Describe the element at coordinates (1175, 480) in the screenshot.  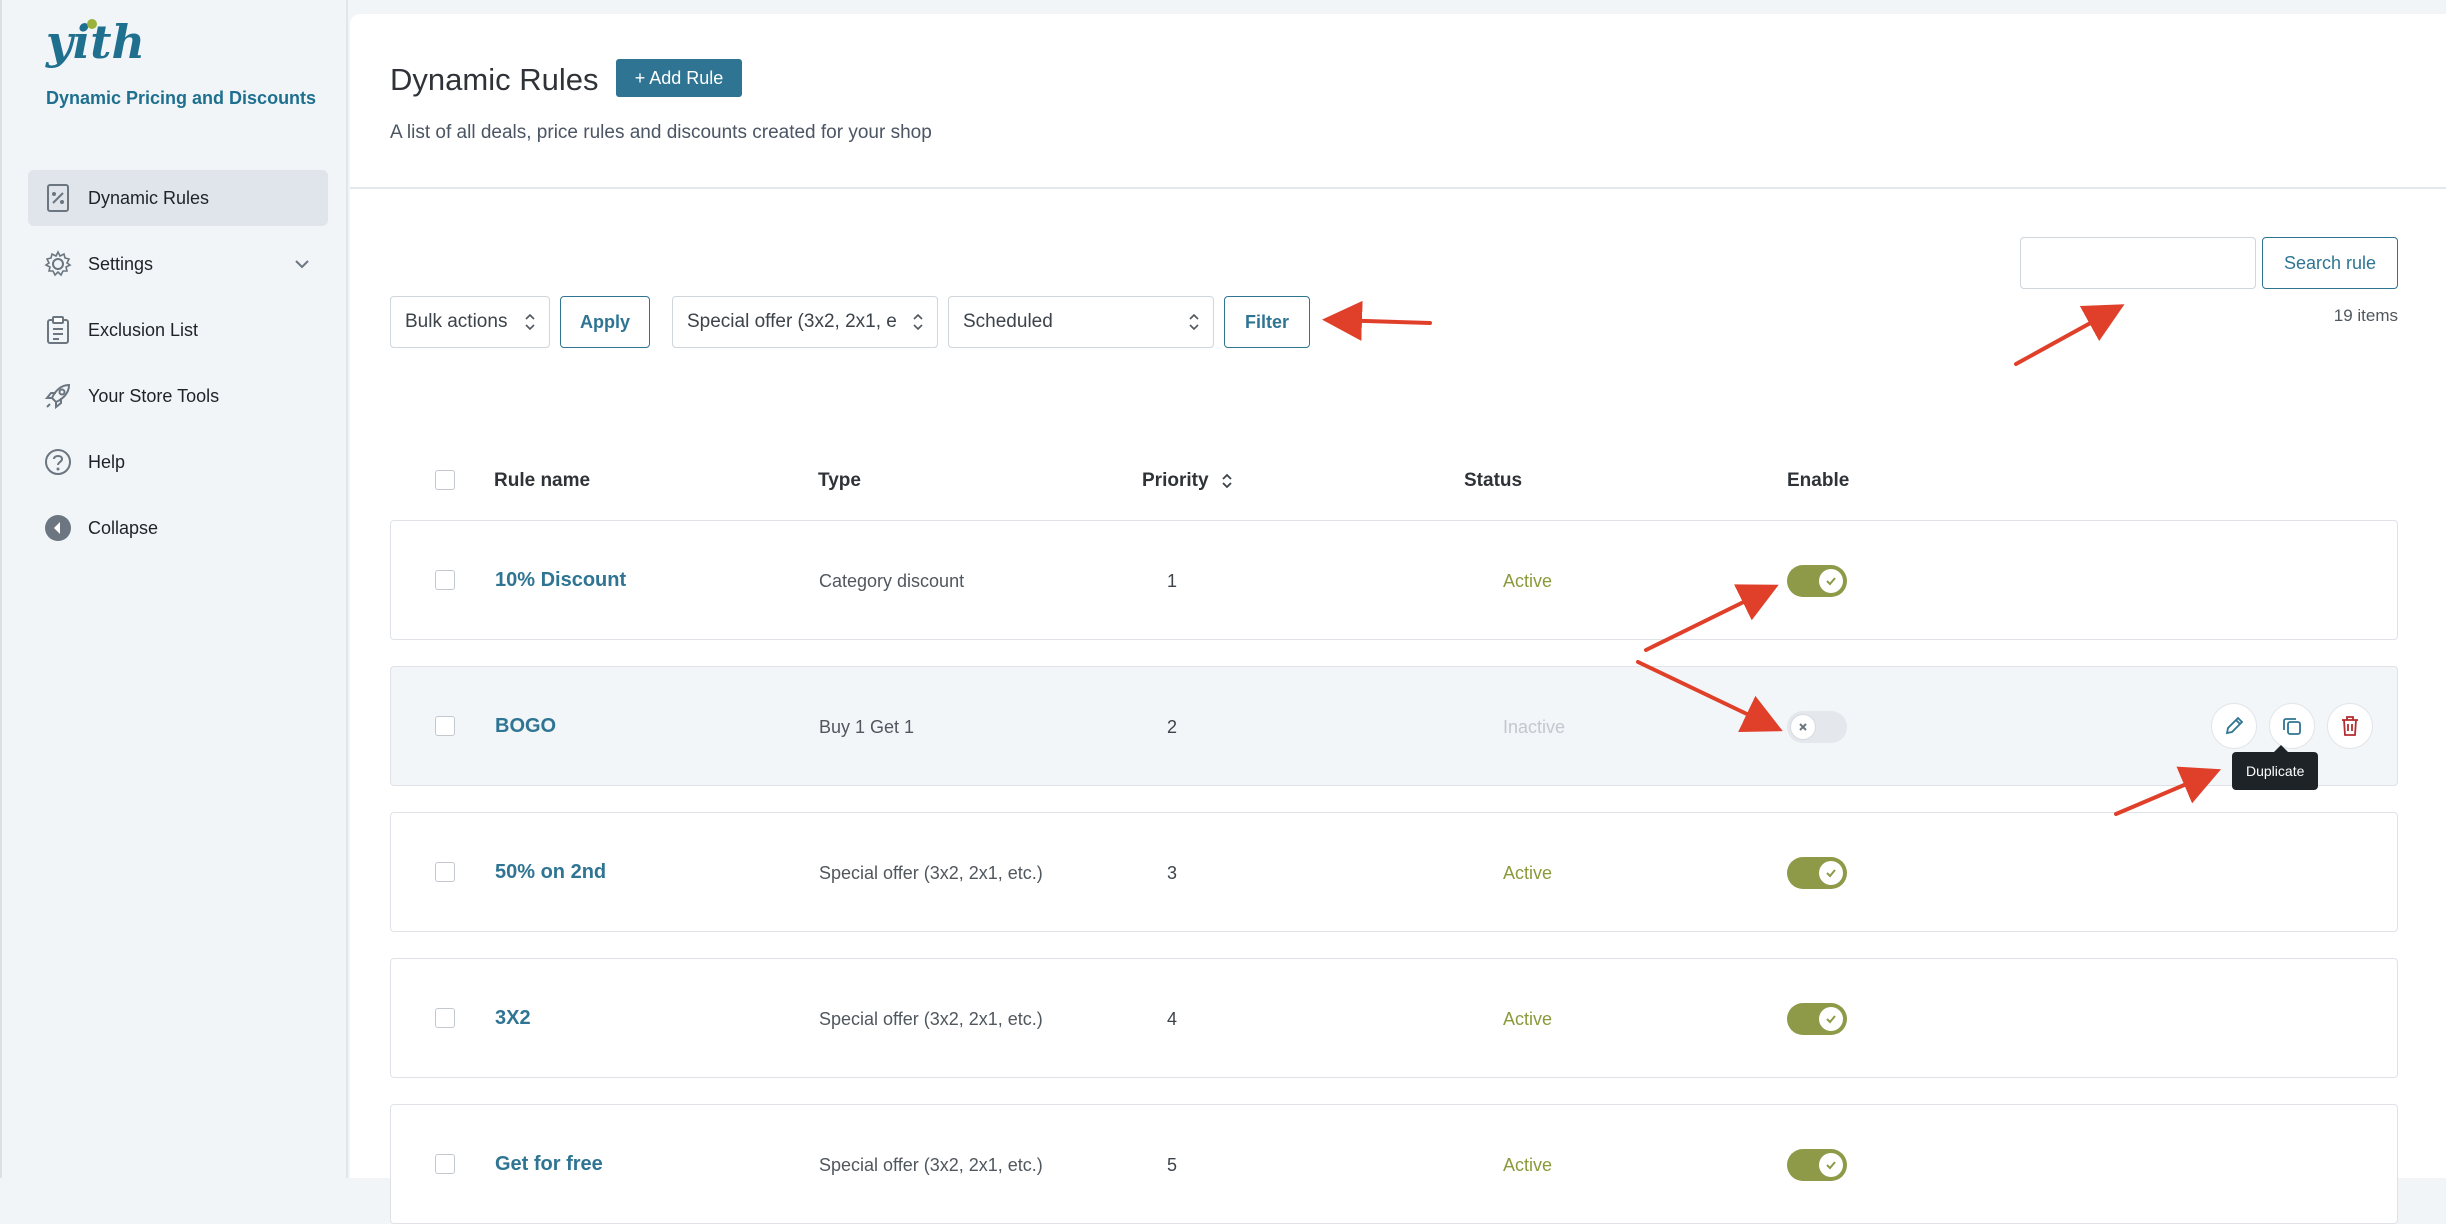
I see `column-header-label: Priority` at that location.